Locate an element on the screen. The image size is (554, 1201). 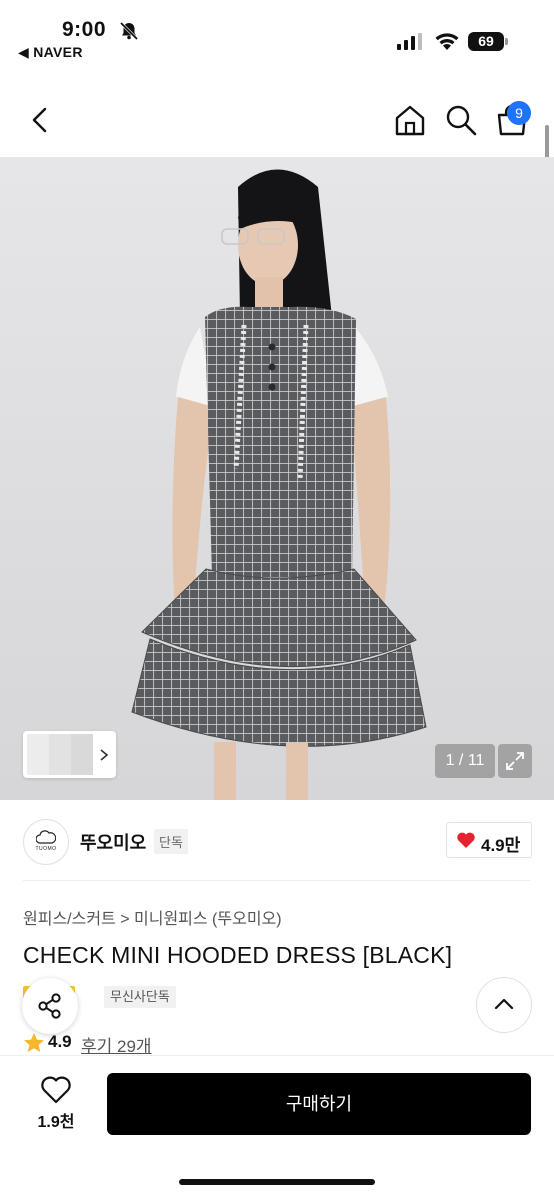
exclusive-tag: 단독 is located at coordinates (171, 841).